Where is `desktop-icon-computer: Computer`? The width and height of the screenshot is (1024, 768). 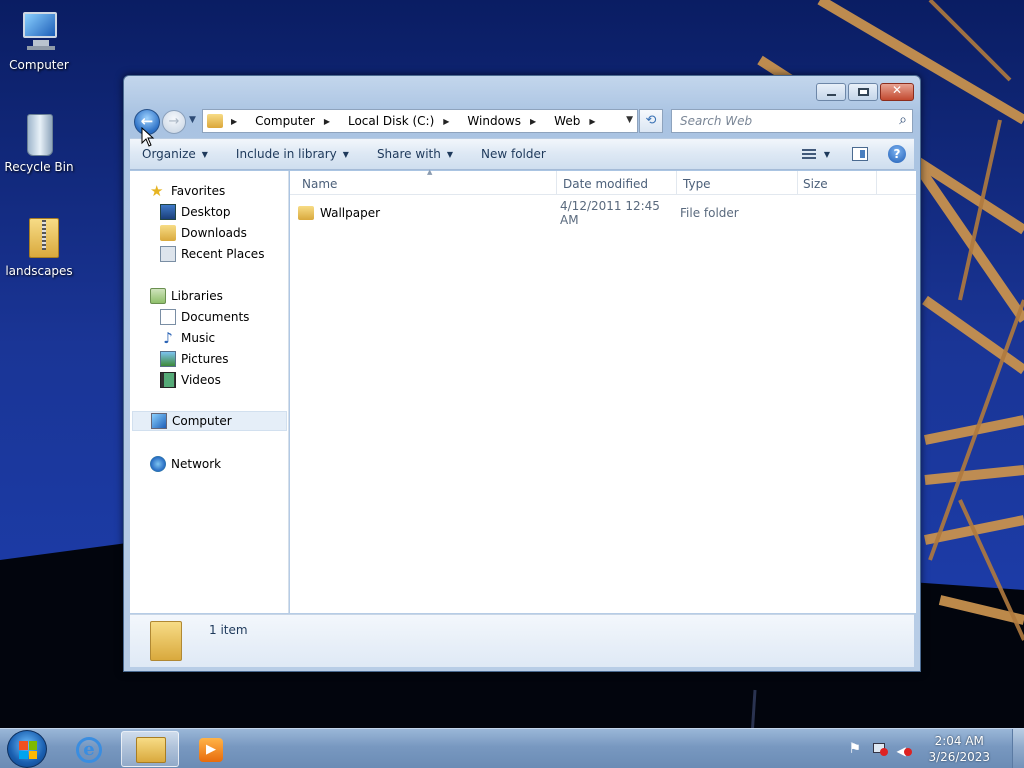
desktop-icon-computer: Computer is located at coordinates (39, 40).